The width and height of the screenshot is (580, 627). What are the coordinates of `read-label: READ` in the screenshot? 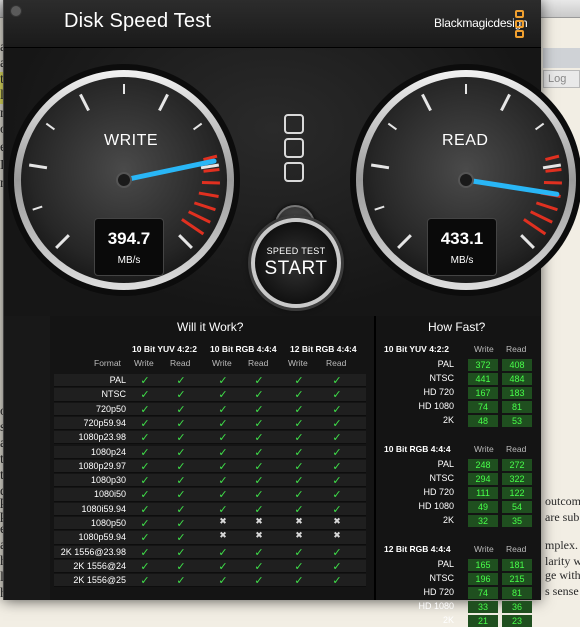 It's located at (465, 140).